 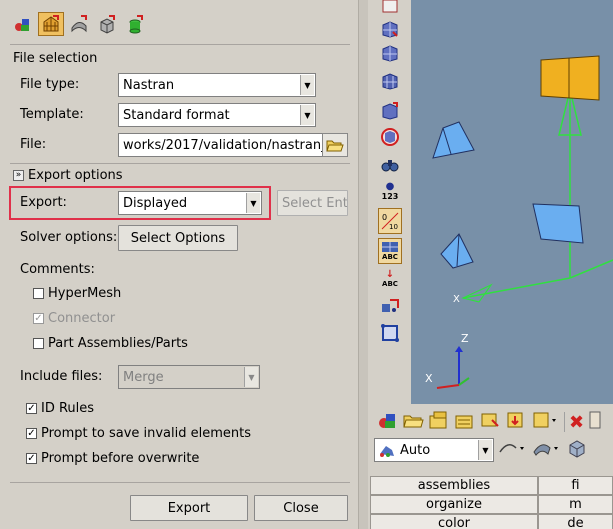 What do you see at coordinates (190, 203) in the screenshot?
I see `export-select: Displayed ▼` at bounding box center [190, 203].